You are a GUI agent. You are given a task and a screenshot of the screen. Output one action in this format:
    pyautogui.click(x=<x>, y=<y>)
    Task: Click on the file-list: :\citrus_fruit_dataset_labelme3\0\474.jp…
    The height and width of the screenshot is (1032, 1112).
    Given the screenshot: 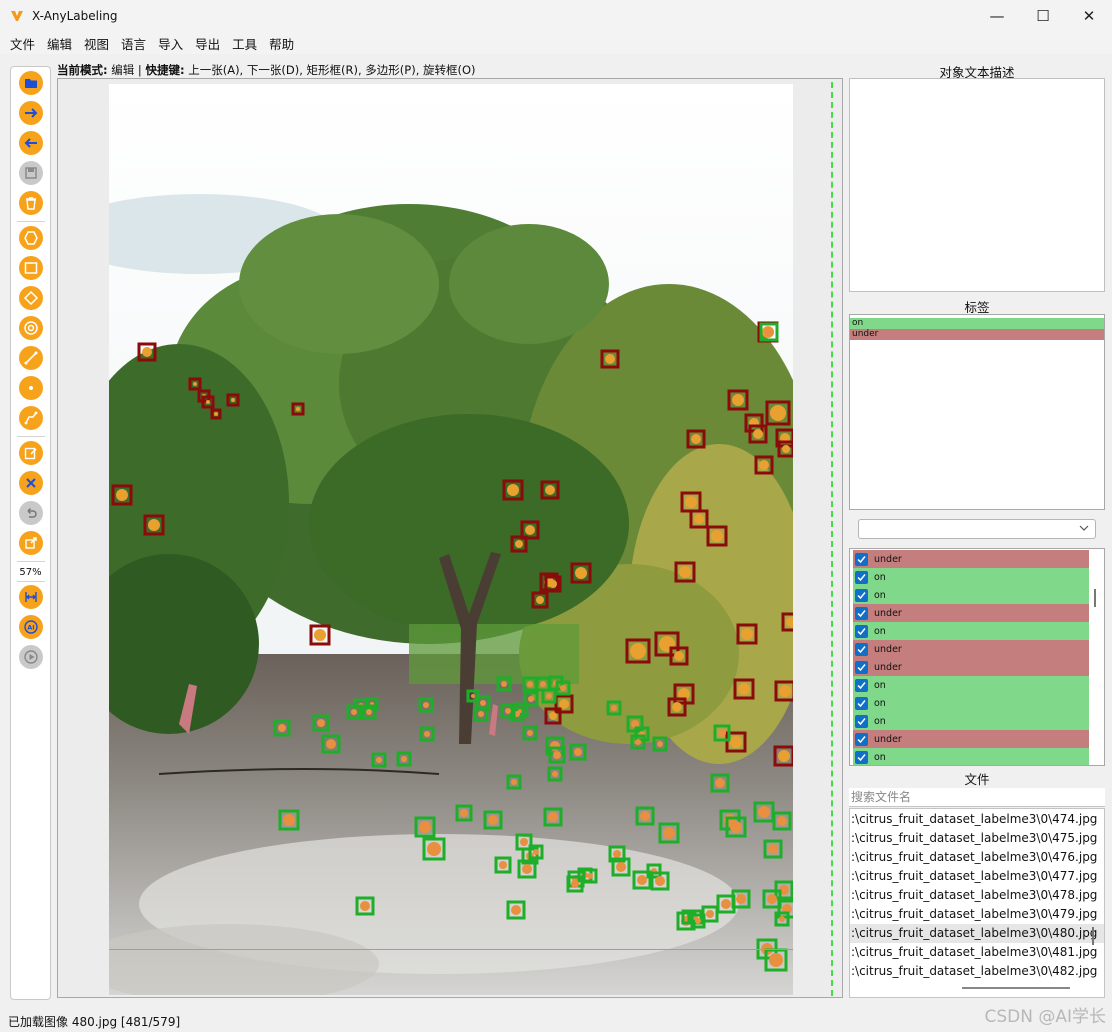 What is the action you would take?
    pyautogui.click(x=977, y=903)
    